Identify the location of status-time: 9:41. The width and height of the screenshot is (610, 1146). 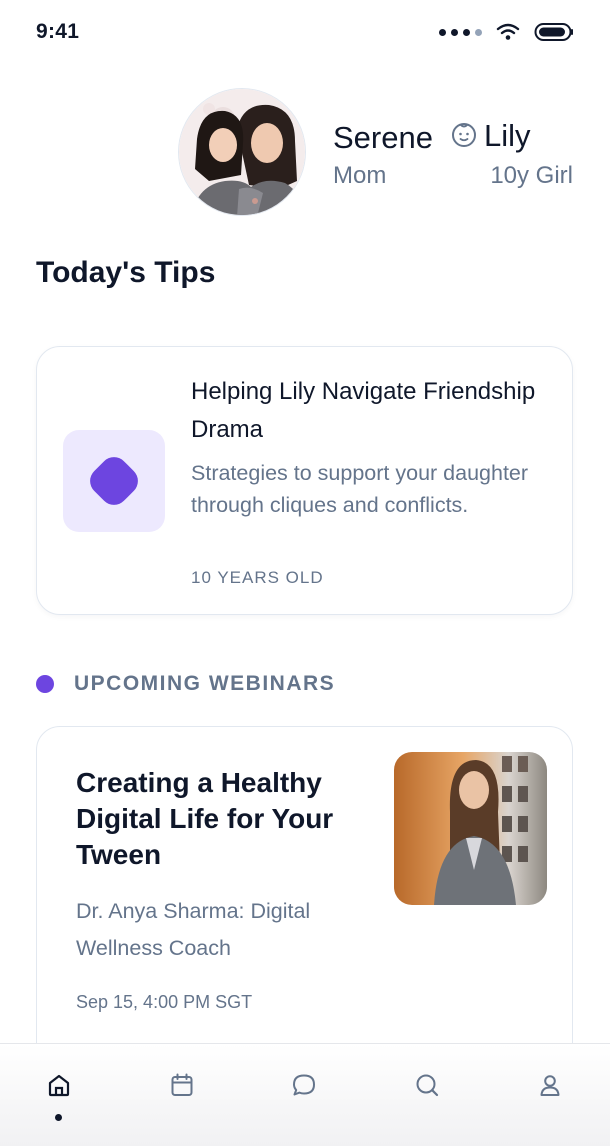
(58, 31).